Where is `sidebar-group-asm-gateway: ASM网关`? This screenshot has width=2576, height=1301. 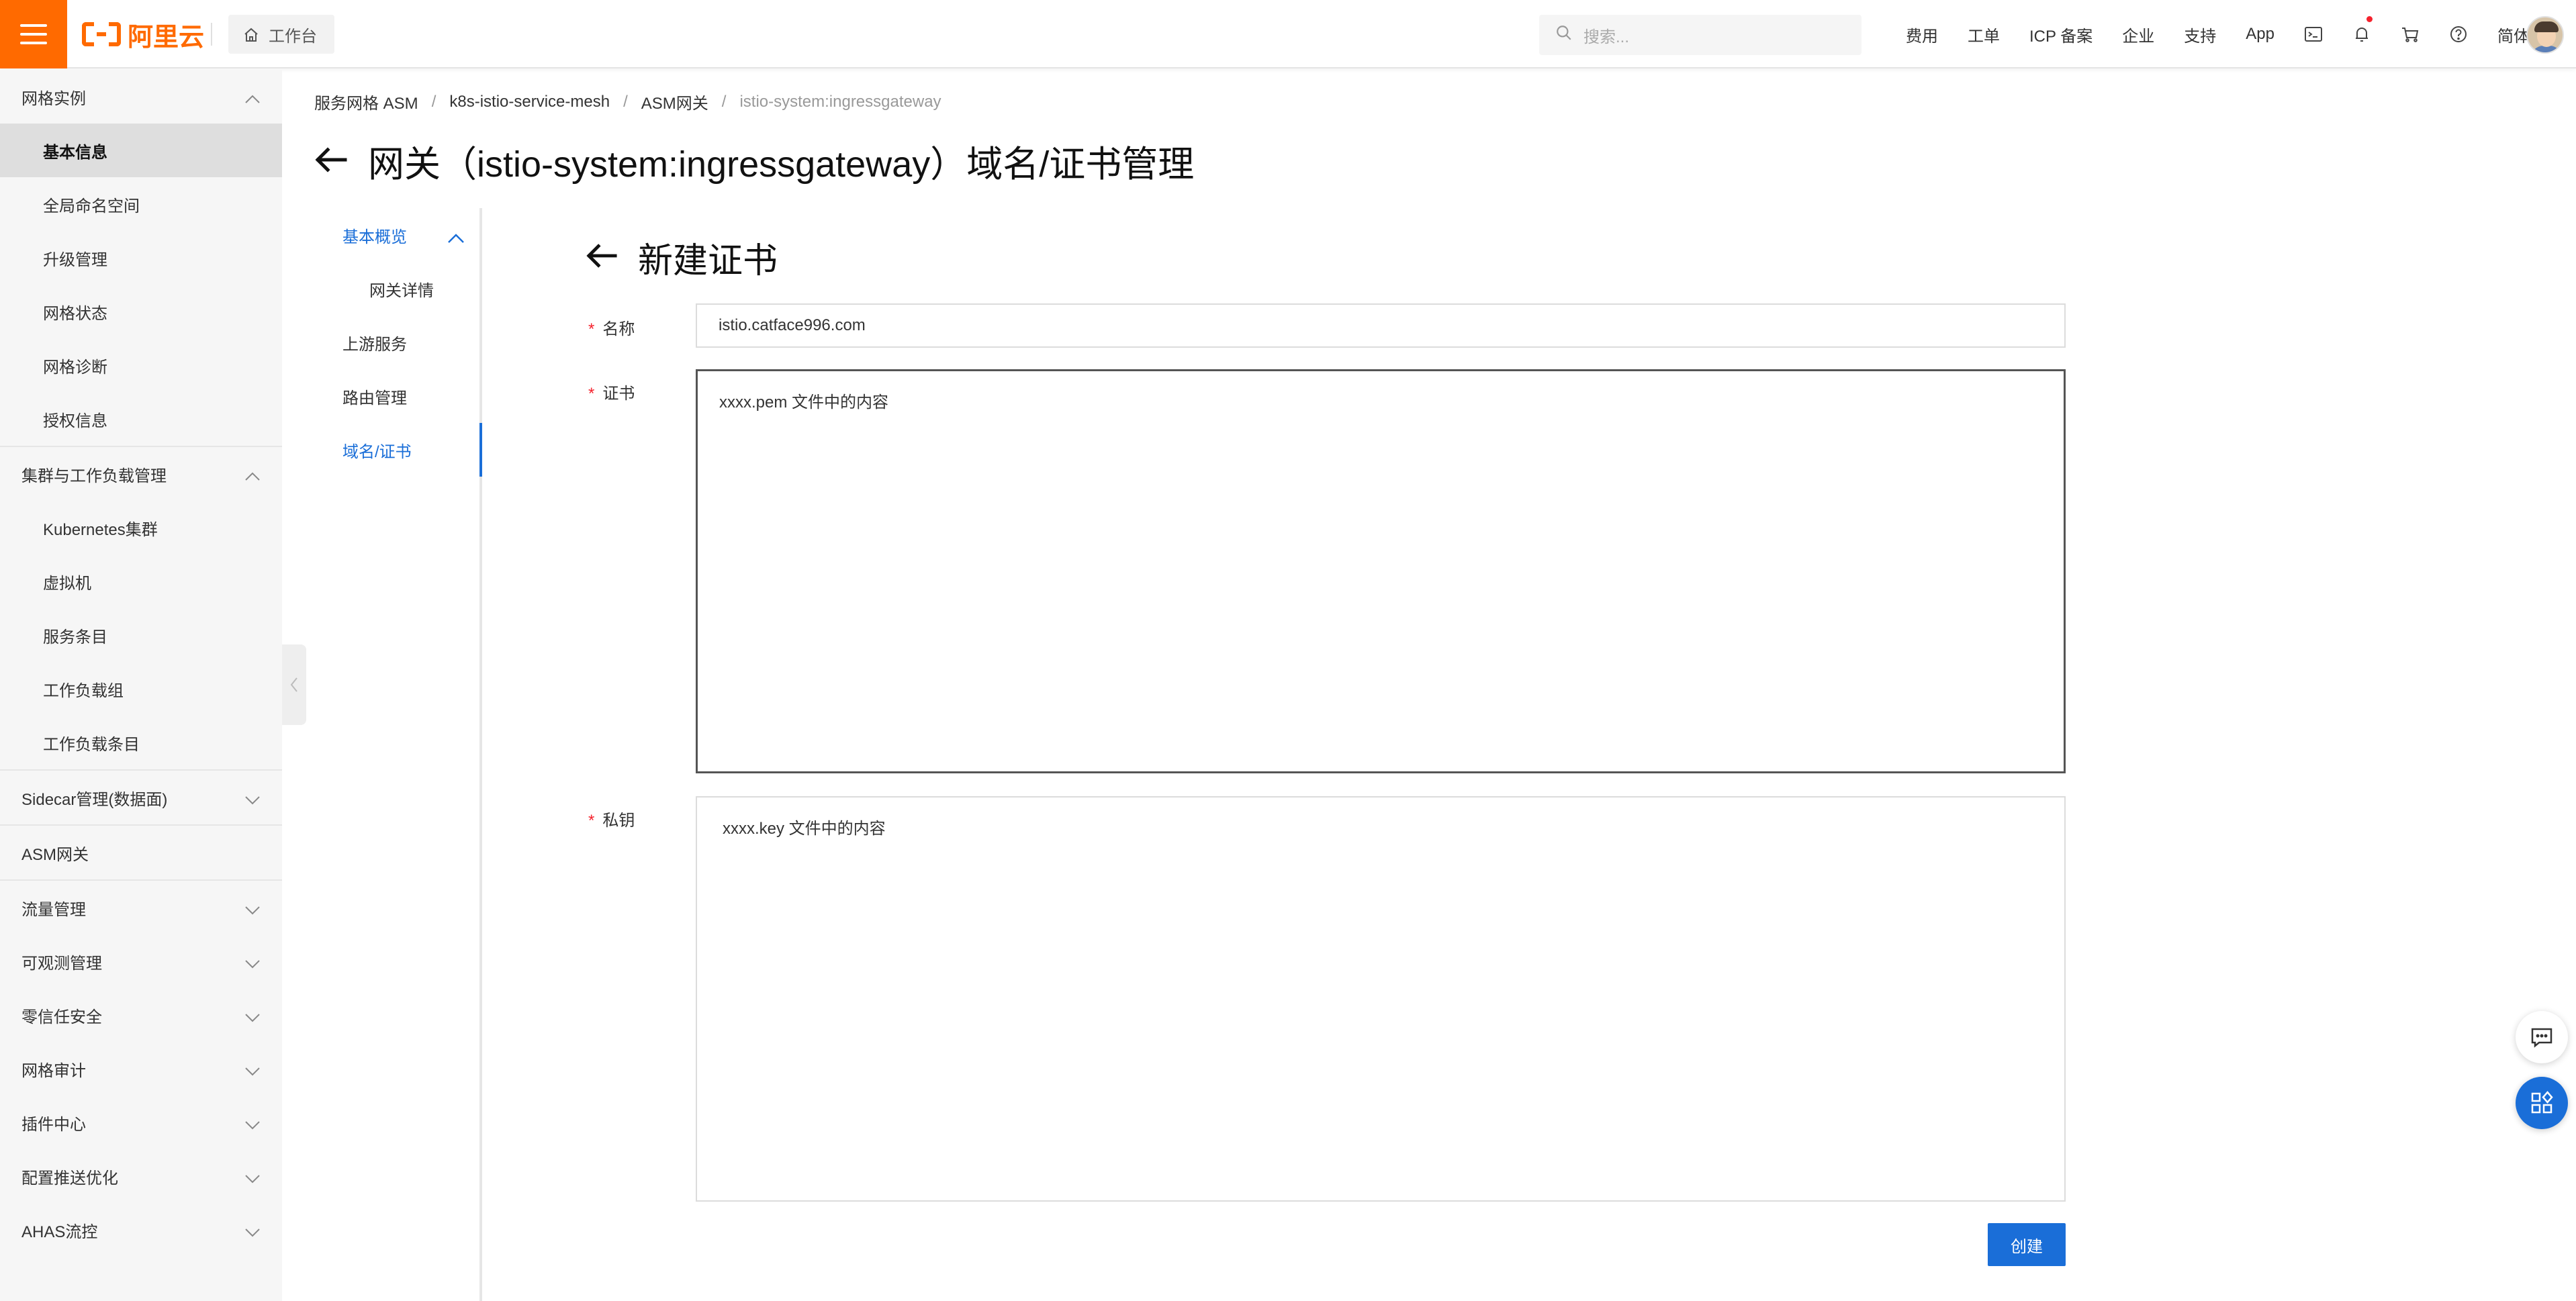 sidebar-group-asm-gateway: ASM网关 is located at coordinates (141, 852).